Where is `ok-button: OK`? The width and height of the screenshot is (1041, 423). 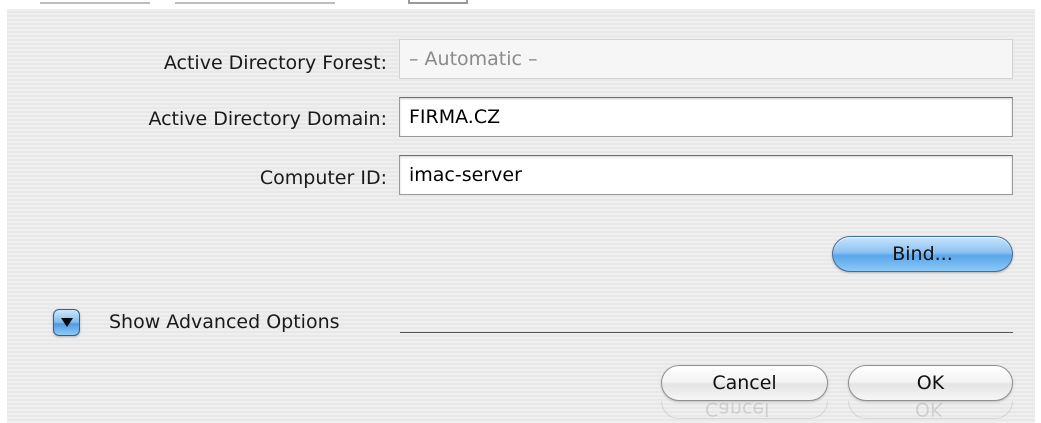 ok-button: OK is located at coordinates (930, 383).